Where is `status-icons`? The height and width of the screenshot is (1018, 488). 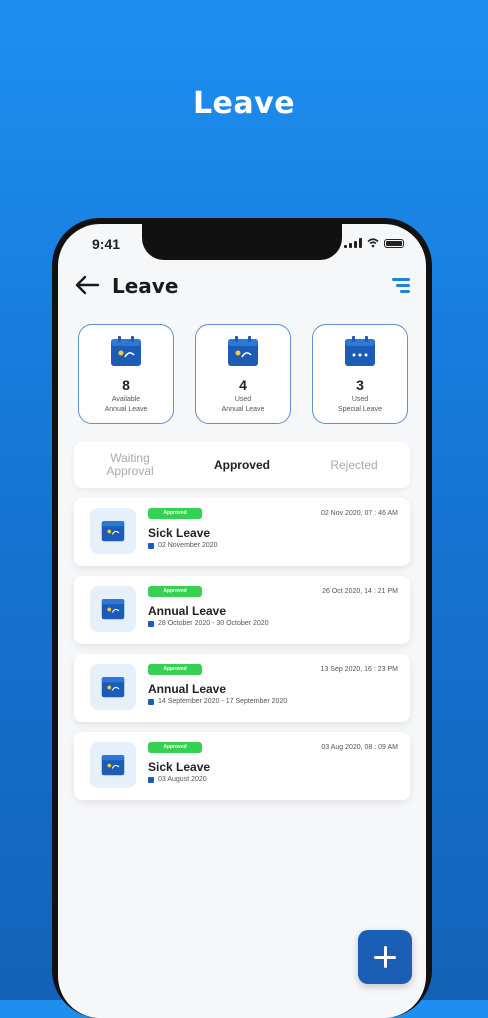 status-icons is located at coordinates (374, 243).